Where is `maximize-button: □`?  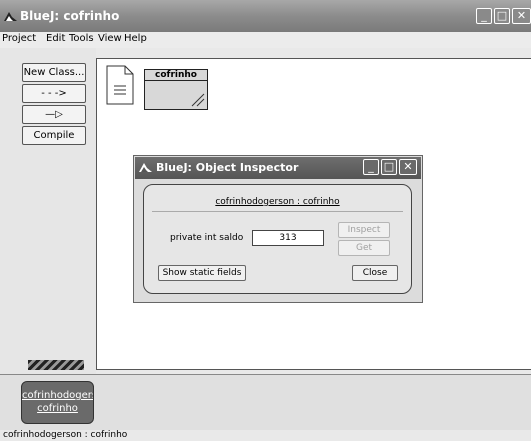 maximize-button: □ is located at coordinates (502, 16).